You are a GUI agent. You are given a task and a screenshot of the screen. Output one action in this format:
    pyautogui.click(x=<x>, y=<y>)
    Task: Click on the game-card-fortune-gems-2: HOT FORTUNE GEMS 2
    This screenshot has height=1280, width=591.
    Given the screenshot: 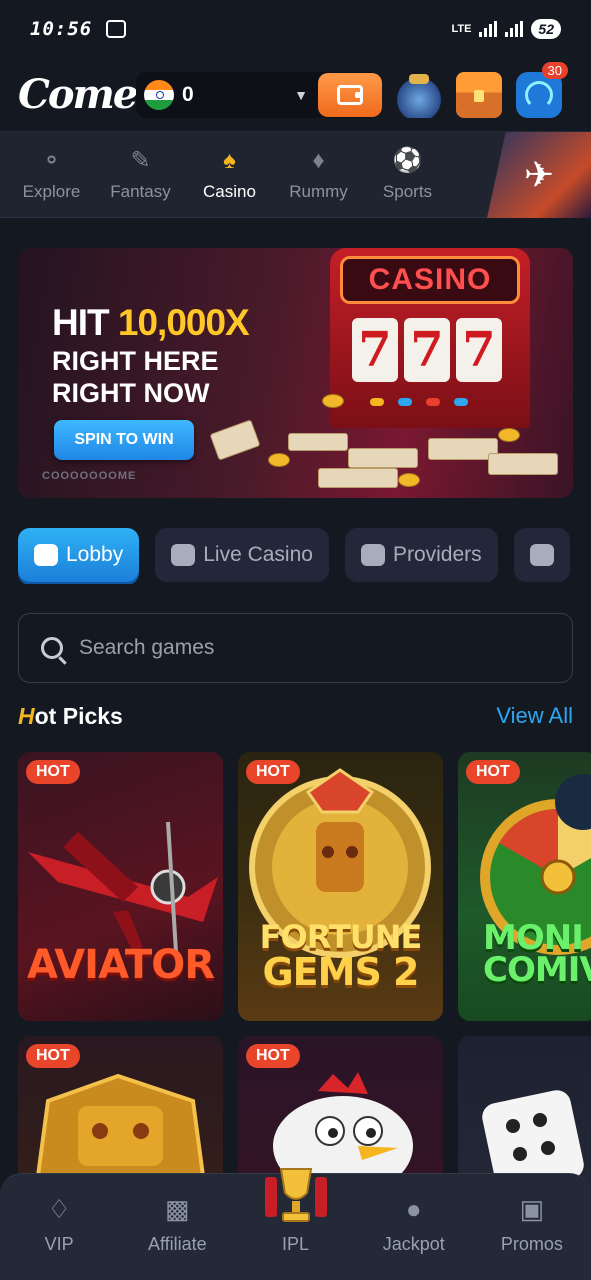 What is the action you would take?
    pyautogui.click(x=340, y=886)
    